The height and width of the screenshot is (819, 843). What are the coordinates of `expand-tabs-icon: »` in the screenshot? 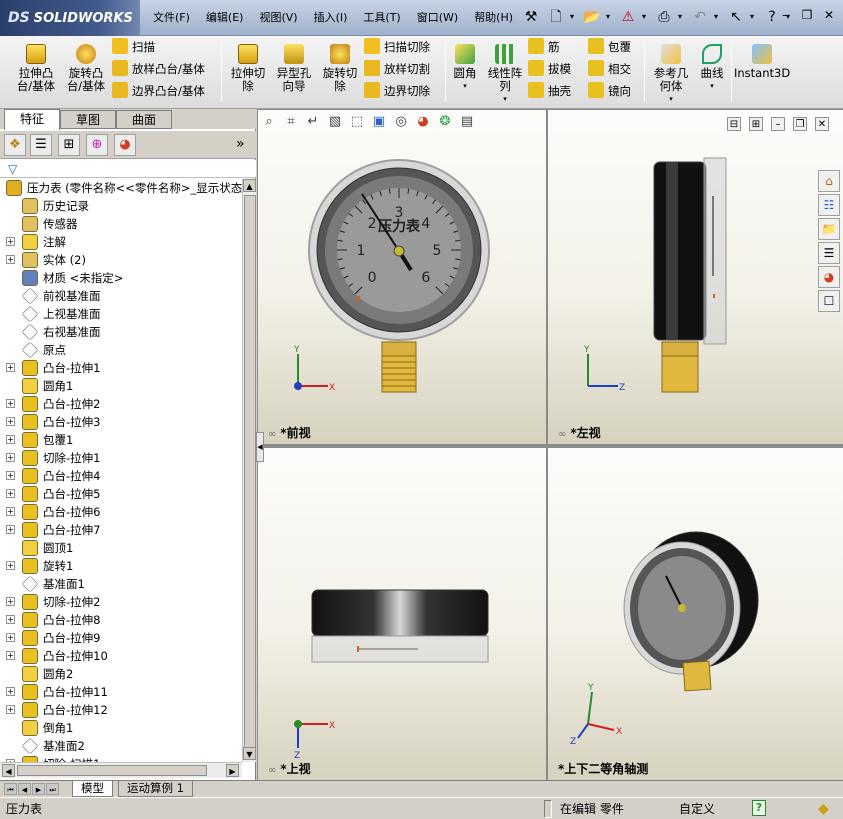 It's located at (240, 144).